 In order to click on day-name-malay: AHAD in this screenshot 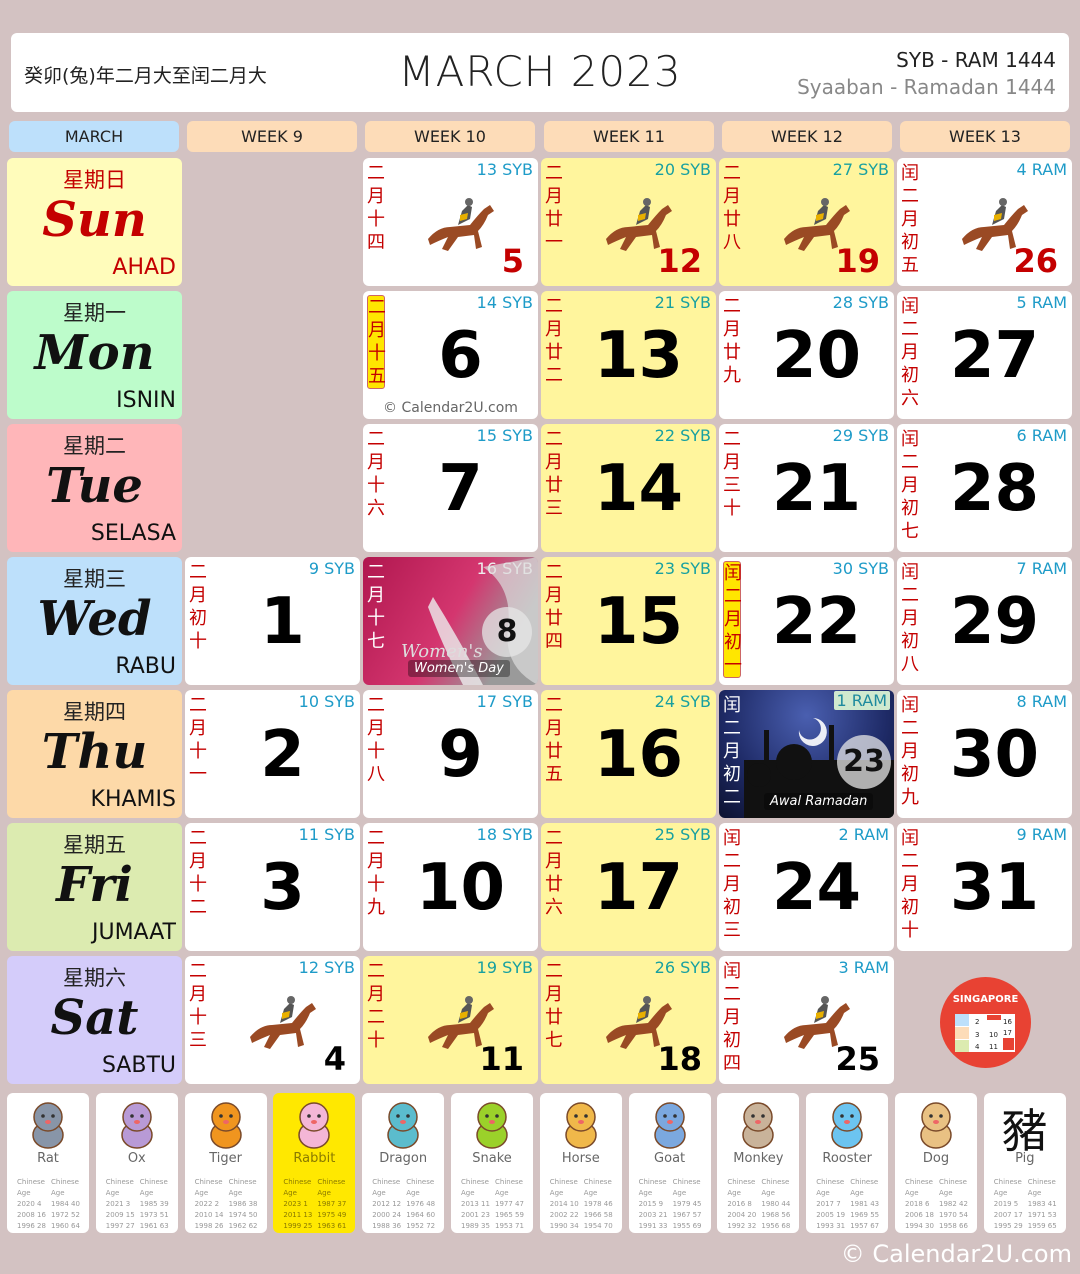, I will do `click(144, 267)`.